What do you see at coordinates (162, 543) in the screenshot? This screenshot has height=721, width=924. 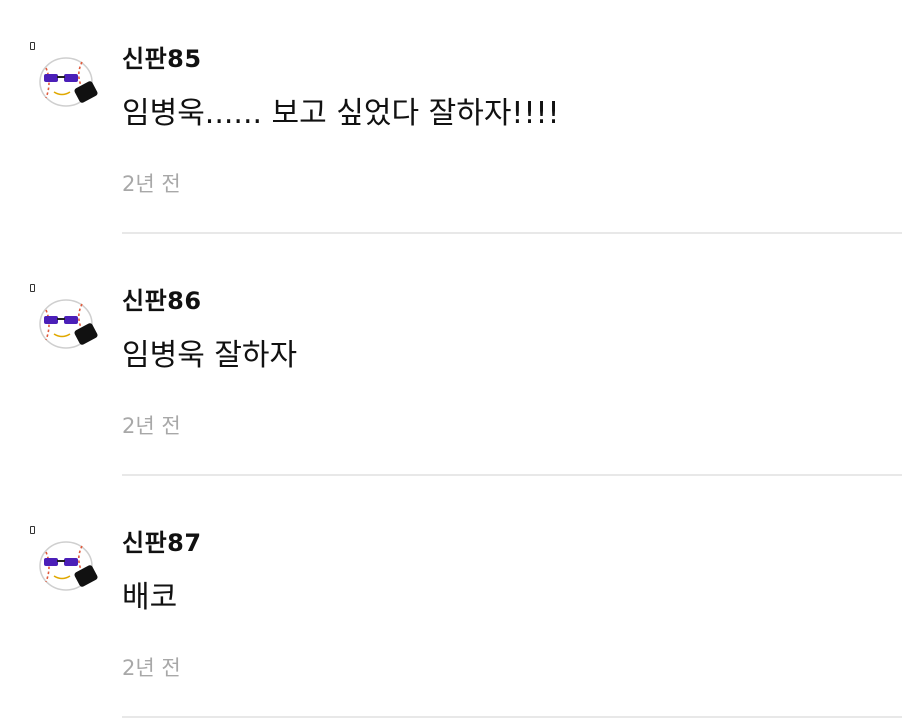 I see `comment-username: 신판87` at bounding box center [162, 543].